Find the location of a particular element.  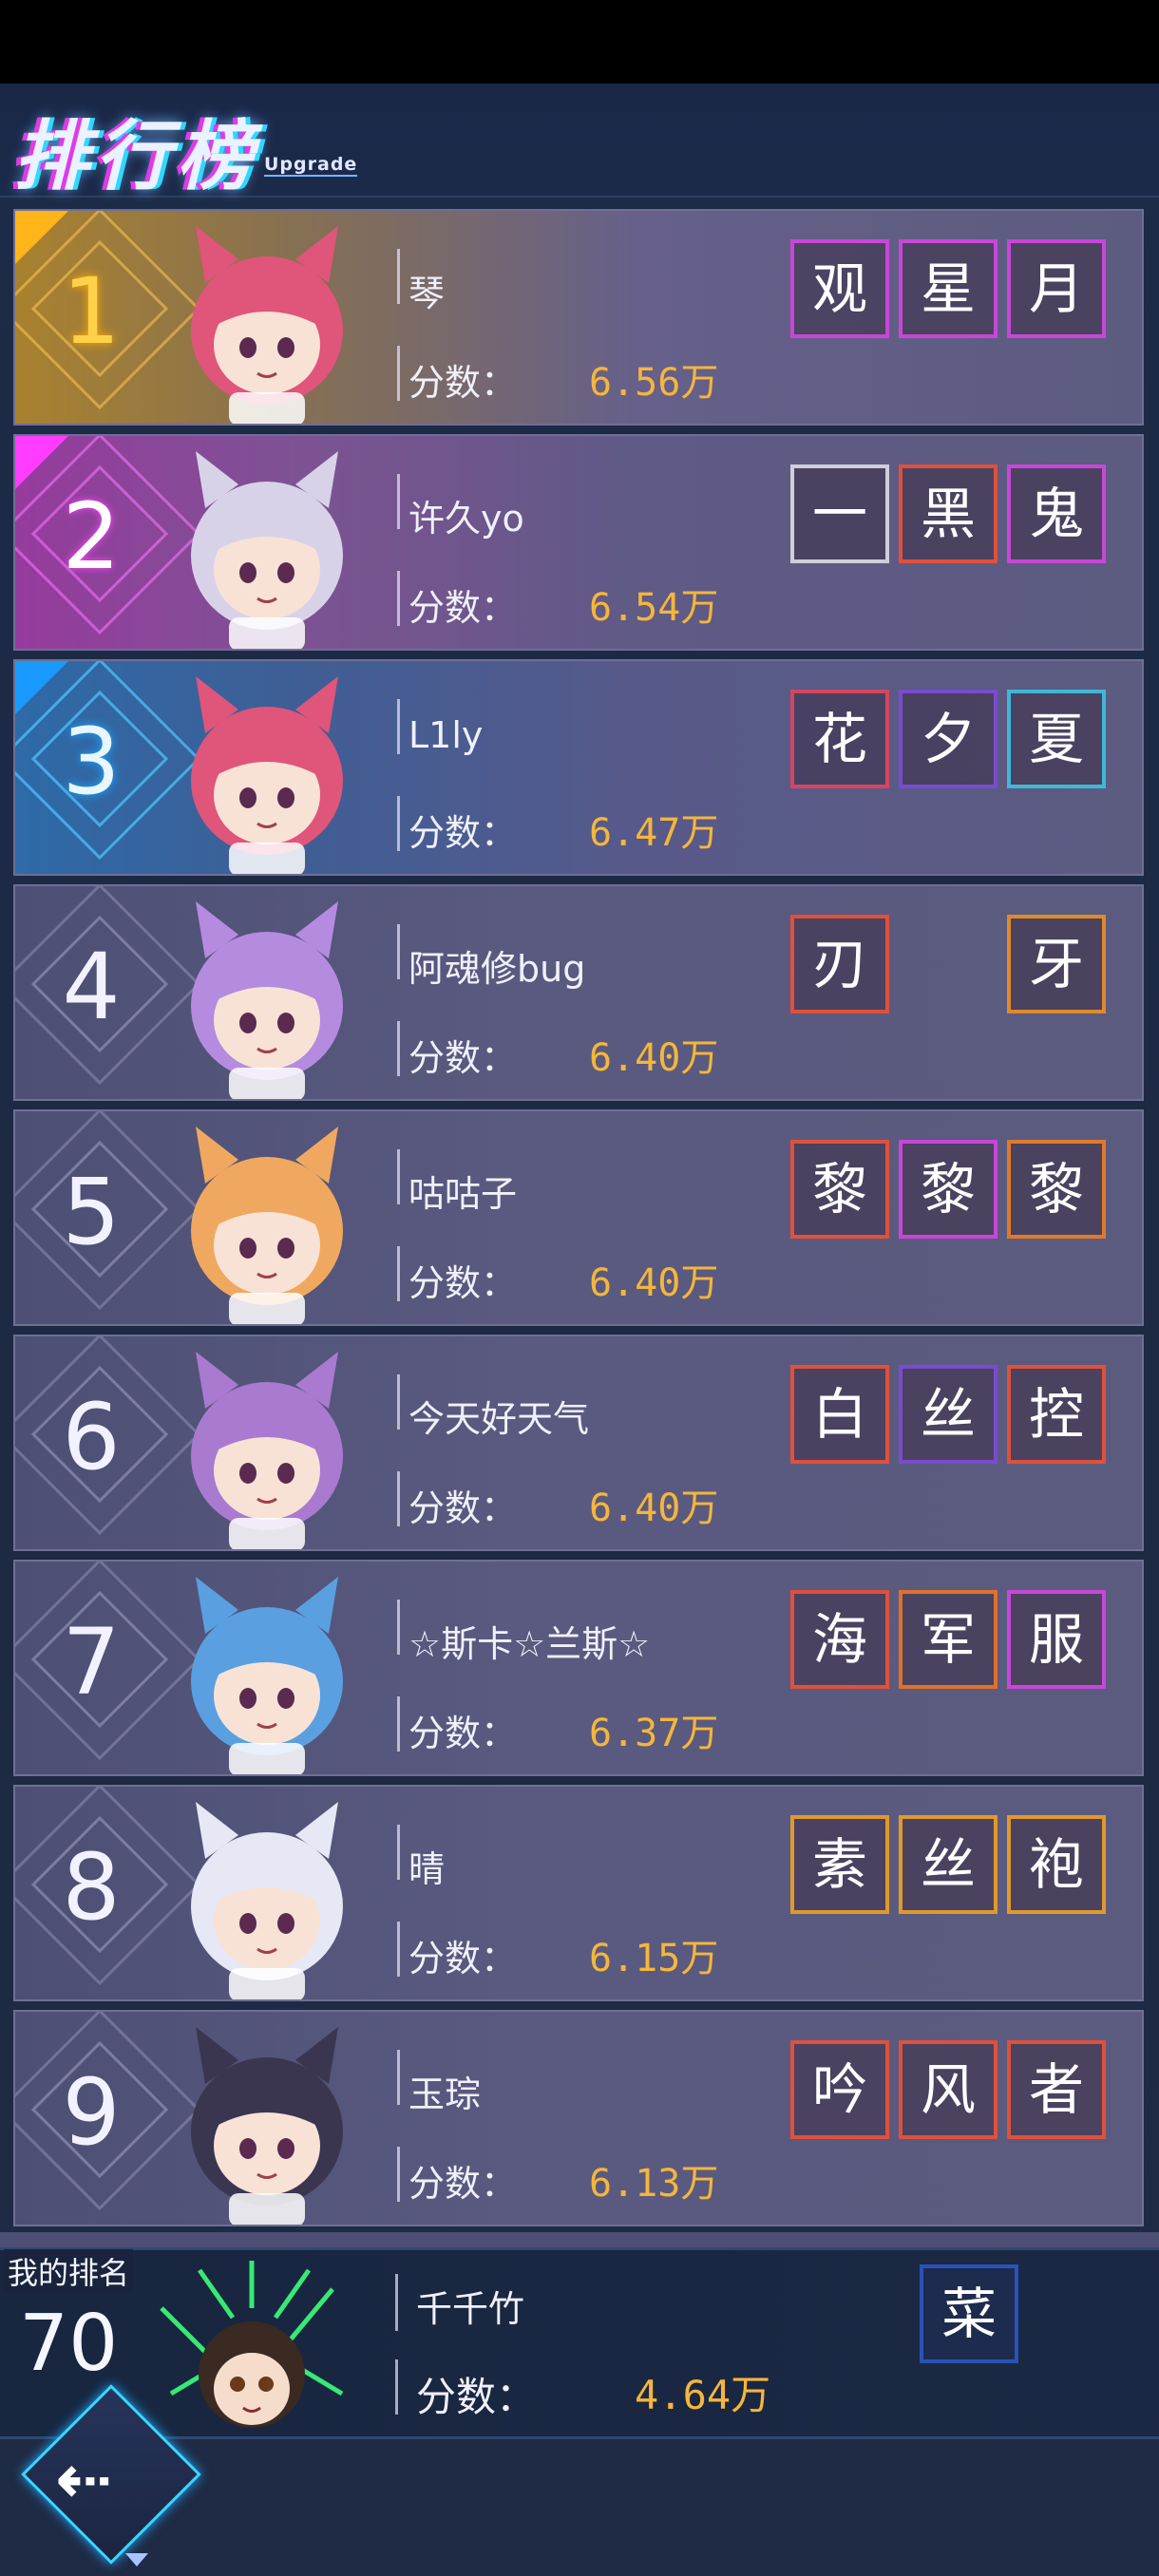

score-value: 6.47万 is located at coordinates (654, 833).